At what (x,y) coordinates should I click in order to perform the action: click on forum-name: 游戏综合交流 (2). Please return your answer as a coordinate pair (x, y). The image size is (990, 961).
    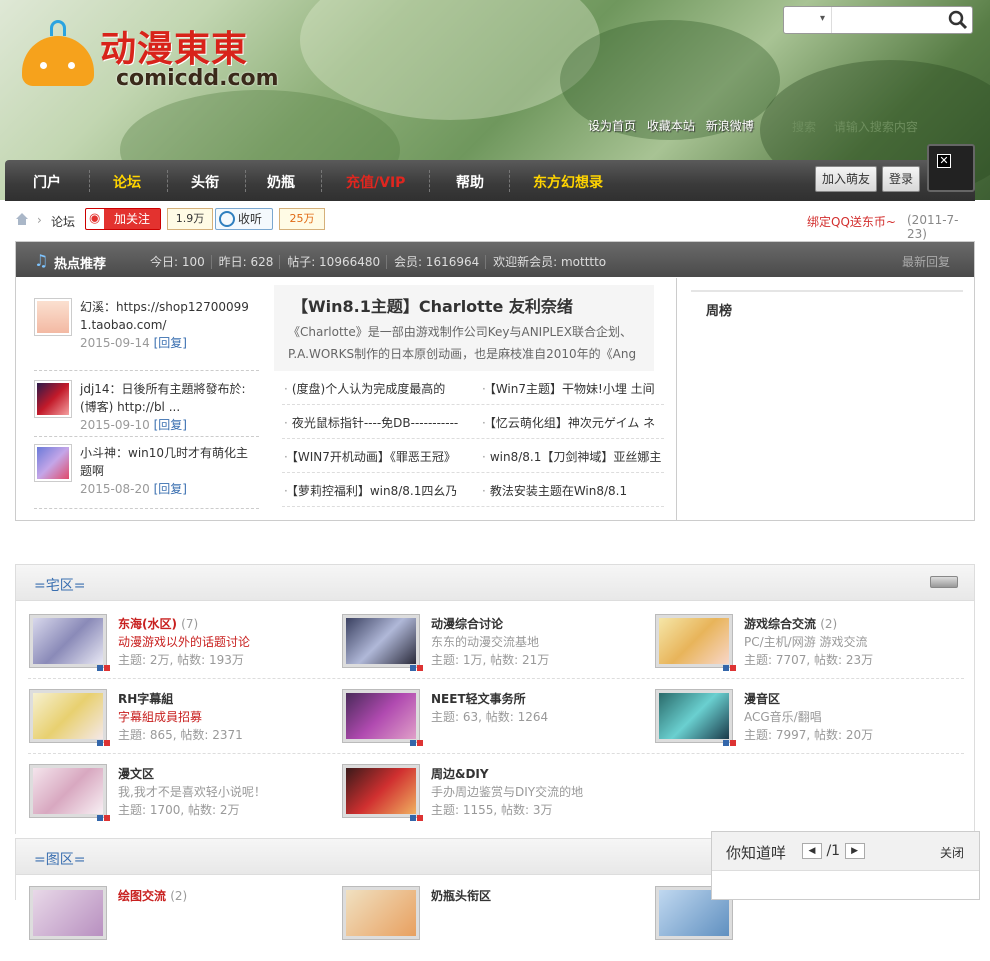
    Looking at the image, I should click on (790, 623).